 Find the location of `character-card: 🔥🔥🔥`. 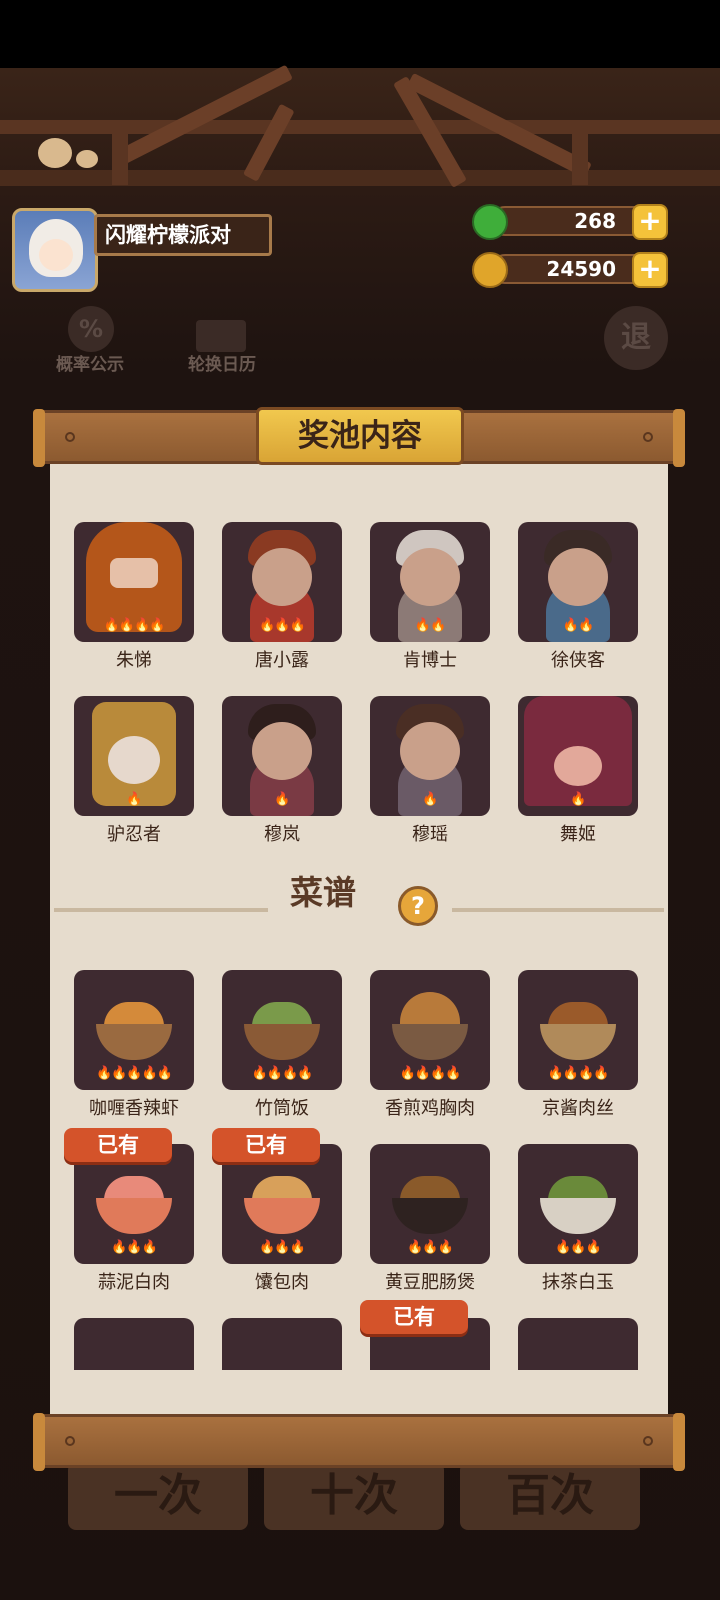

character-card: 🔥🔥🔥 is located at coordinates (282, 582).